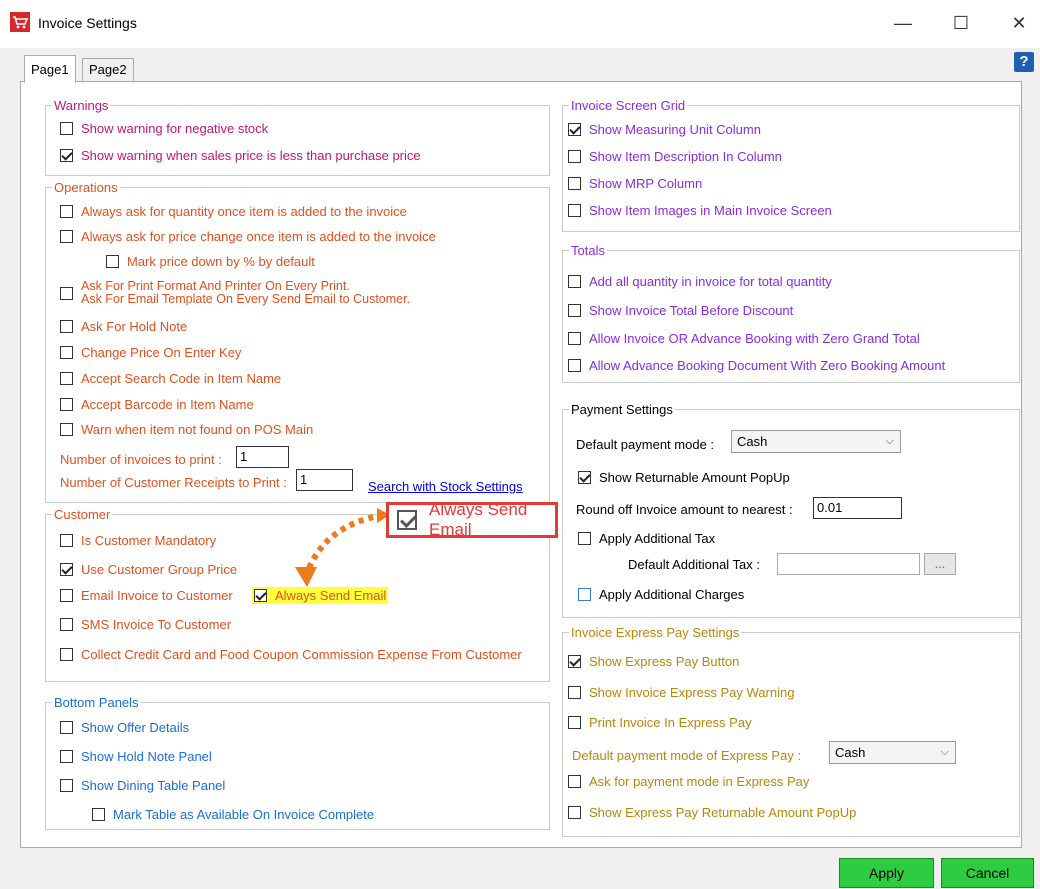 The height and width of the screenshot is (889, 1040). I want to click on window-title: Invoice Settings, so click(87, 23).